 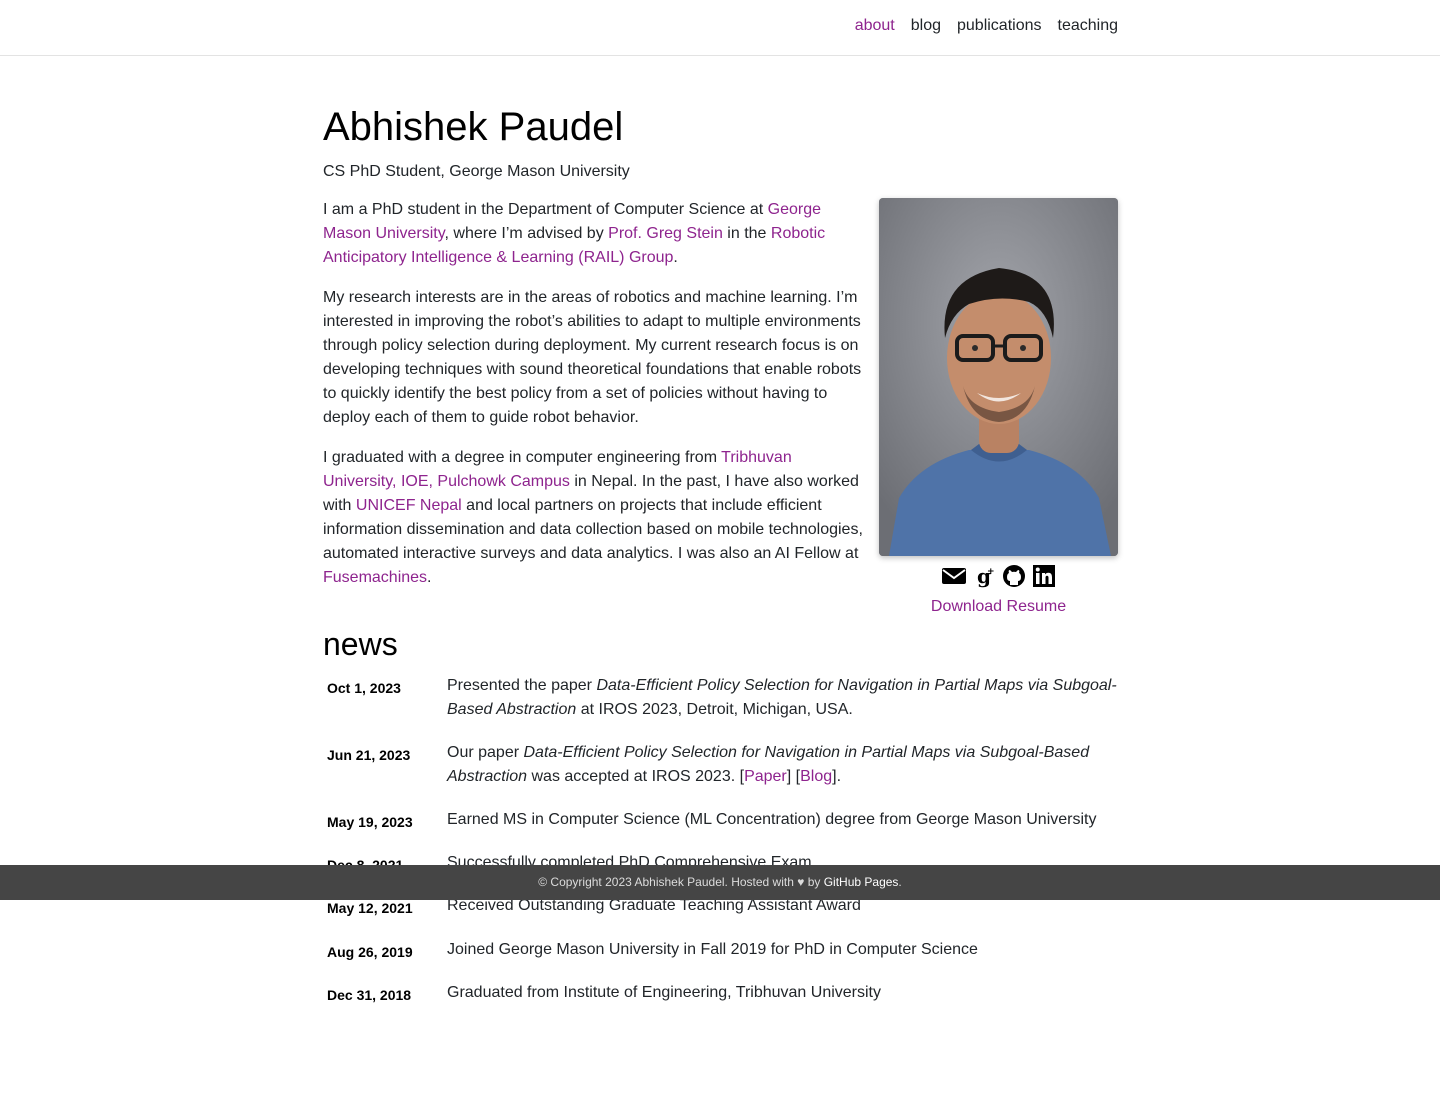 What do you see at coordinates (953, 576) in the screenshot?
I see `email-icon` at bounding box center [953, 576].